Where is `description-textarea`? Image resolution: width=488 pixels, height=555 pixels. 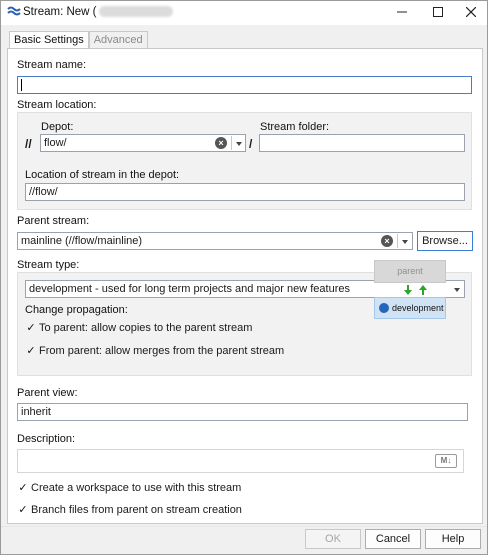
description-textarea is located at coordinates (240, 461).